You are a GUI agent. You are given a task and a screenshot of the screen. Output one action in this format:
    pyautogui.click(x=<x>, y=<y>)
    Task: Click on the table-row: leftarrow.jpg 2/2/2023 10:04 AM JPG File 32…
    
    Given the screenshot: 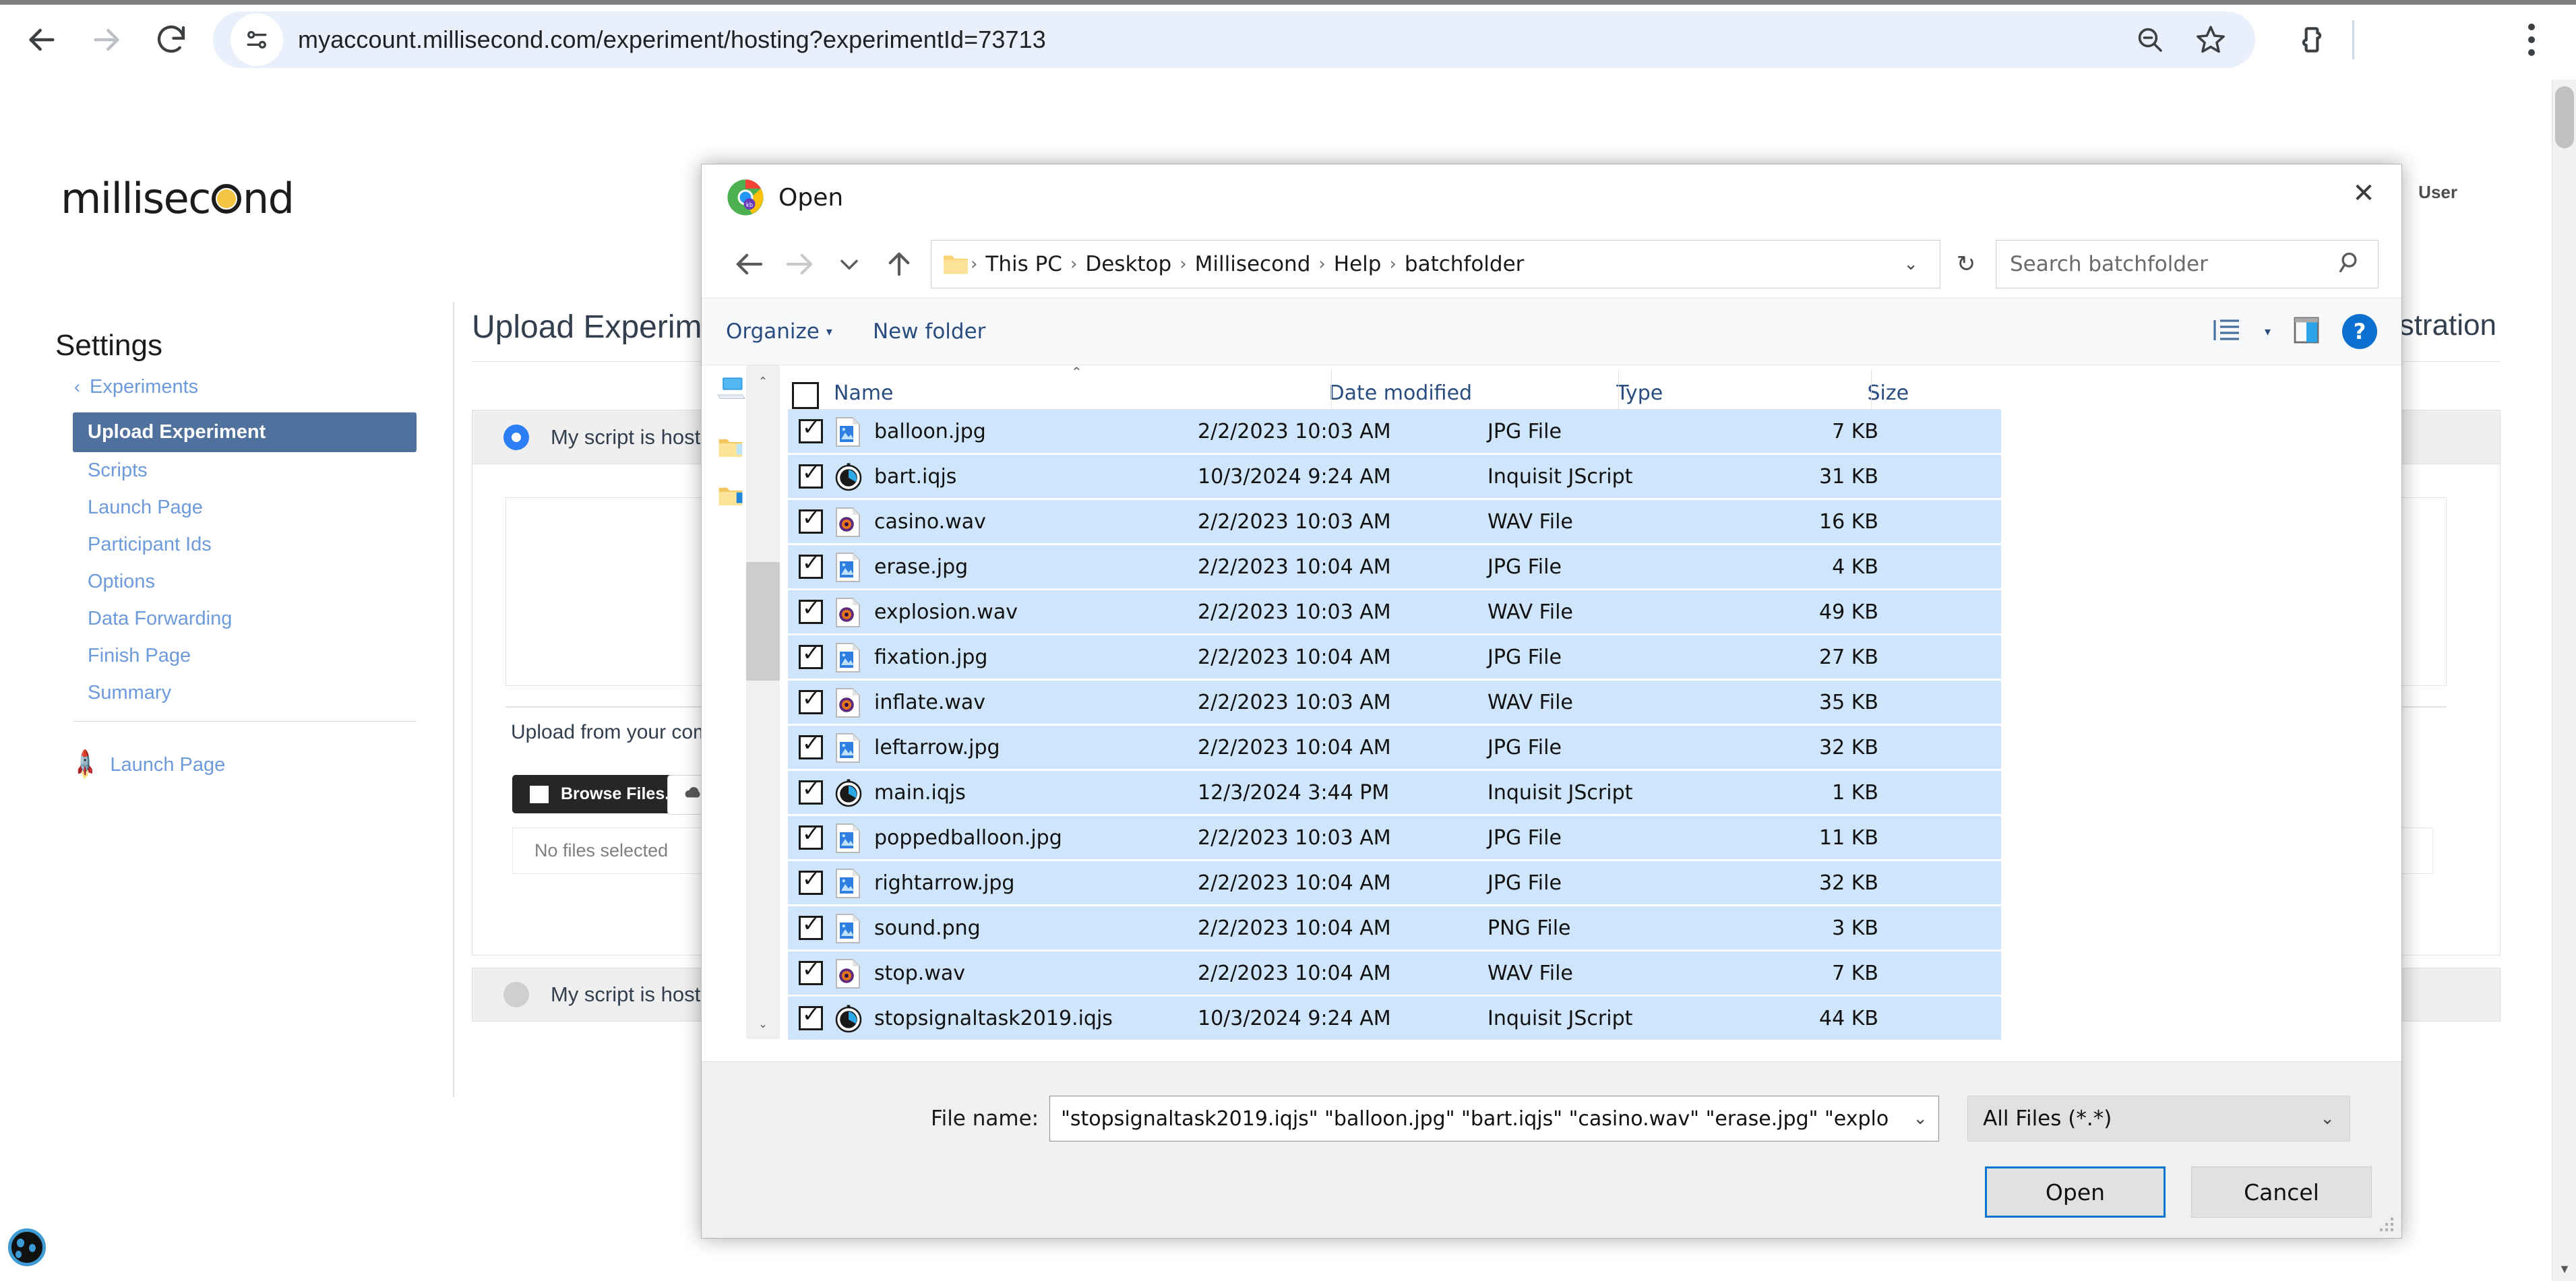 What is the action you would take?
    pyautogui.click(x=1395, y=748)
    